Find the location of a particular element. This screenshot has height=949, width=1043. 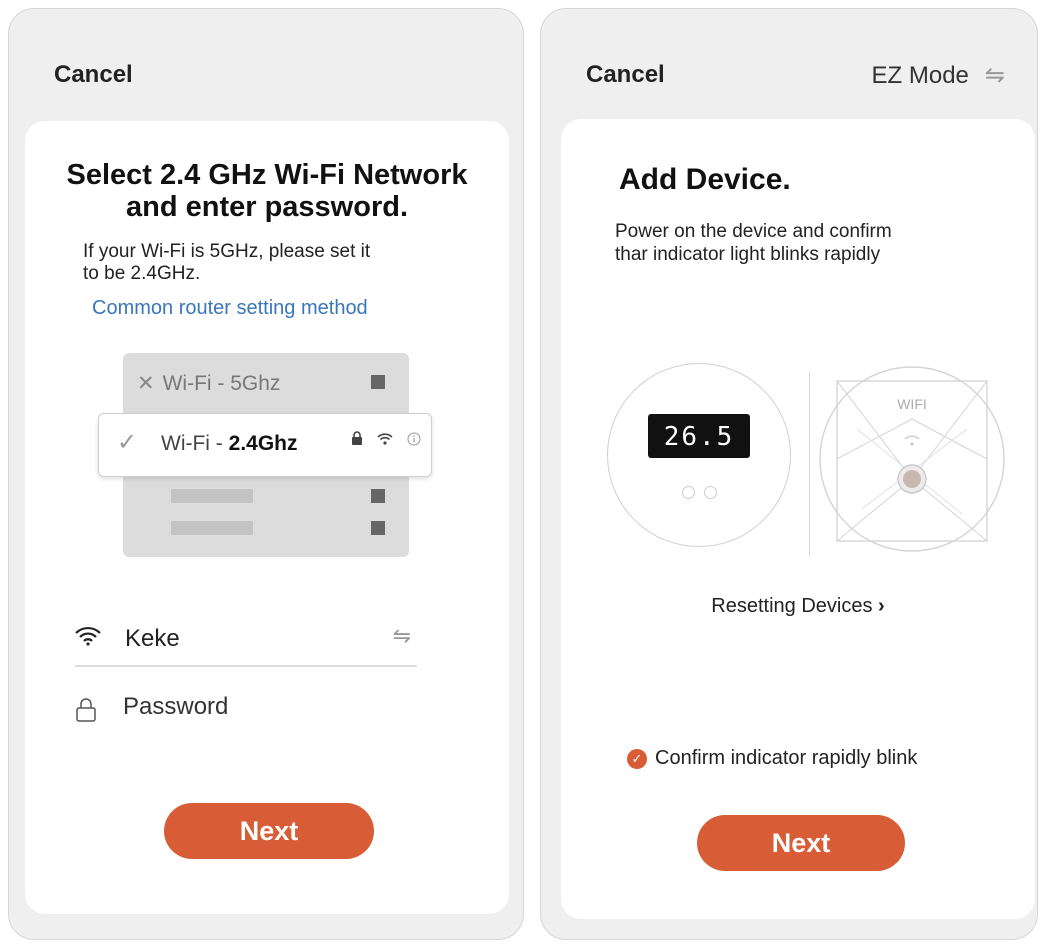

network-5ghz-row: ✕ Wi-Fi - 5Ghz is located at coordinates (208, 383).